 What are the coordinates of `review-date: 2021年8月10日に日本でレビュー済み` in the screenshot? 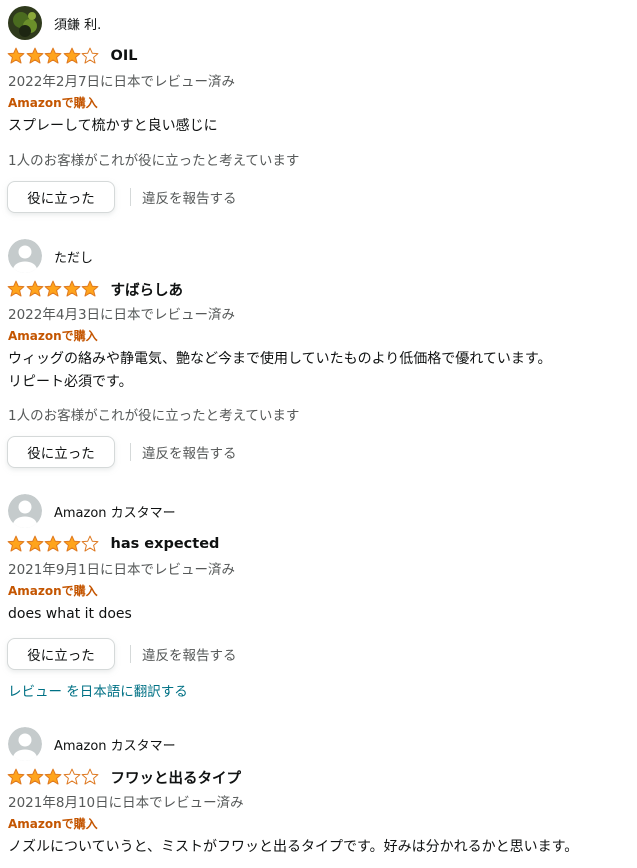 It's located at (126, 803).